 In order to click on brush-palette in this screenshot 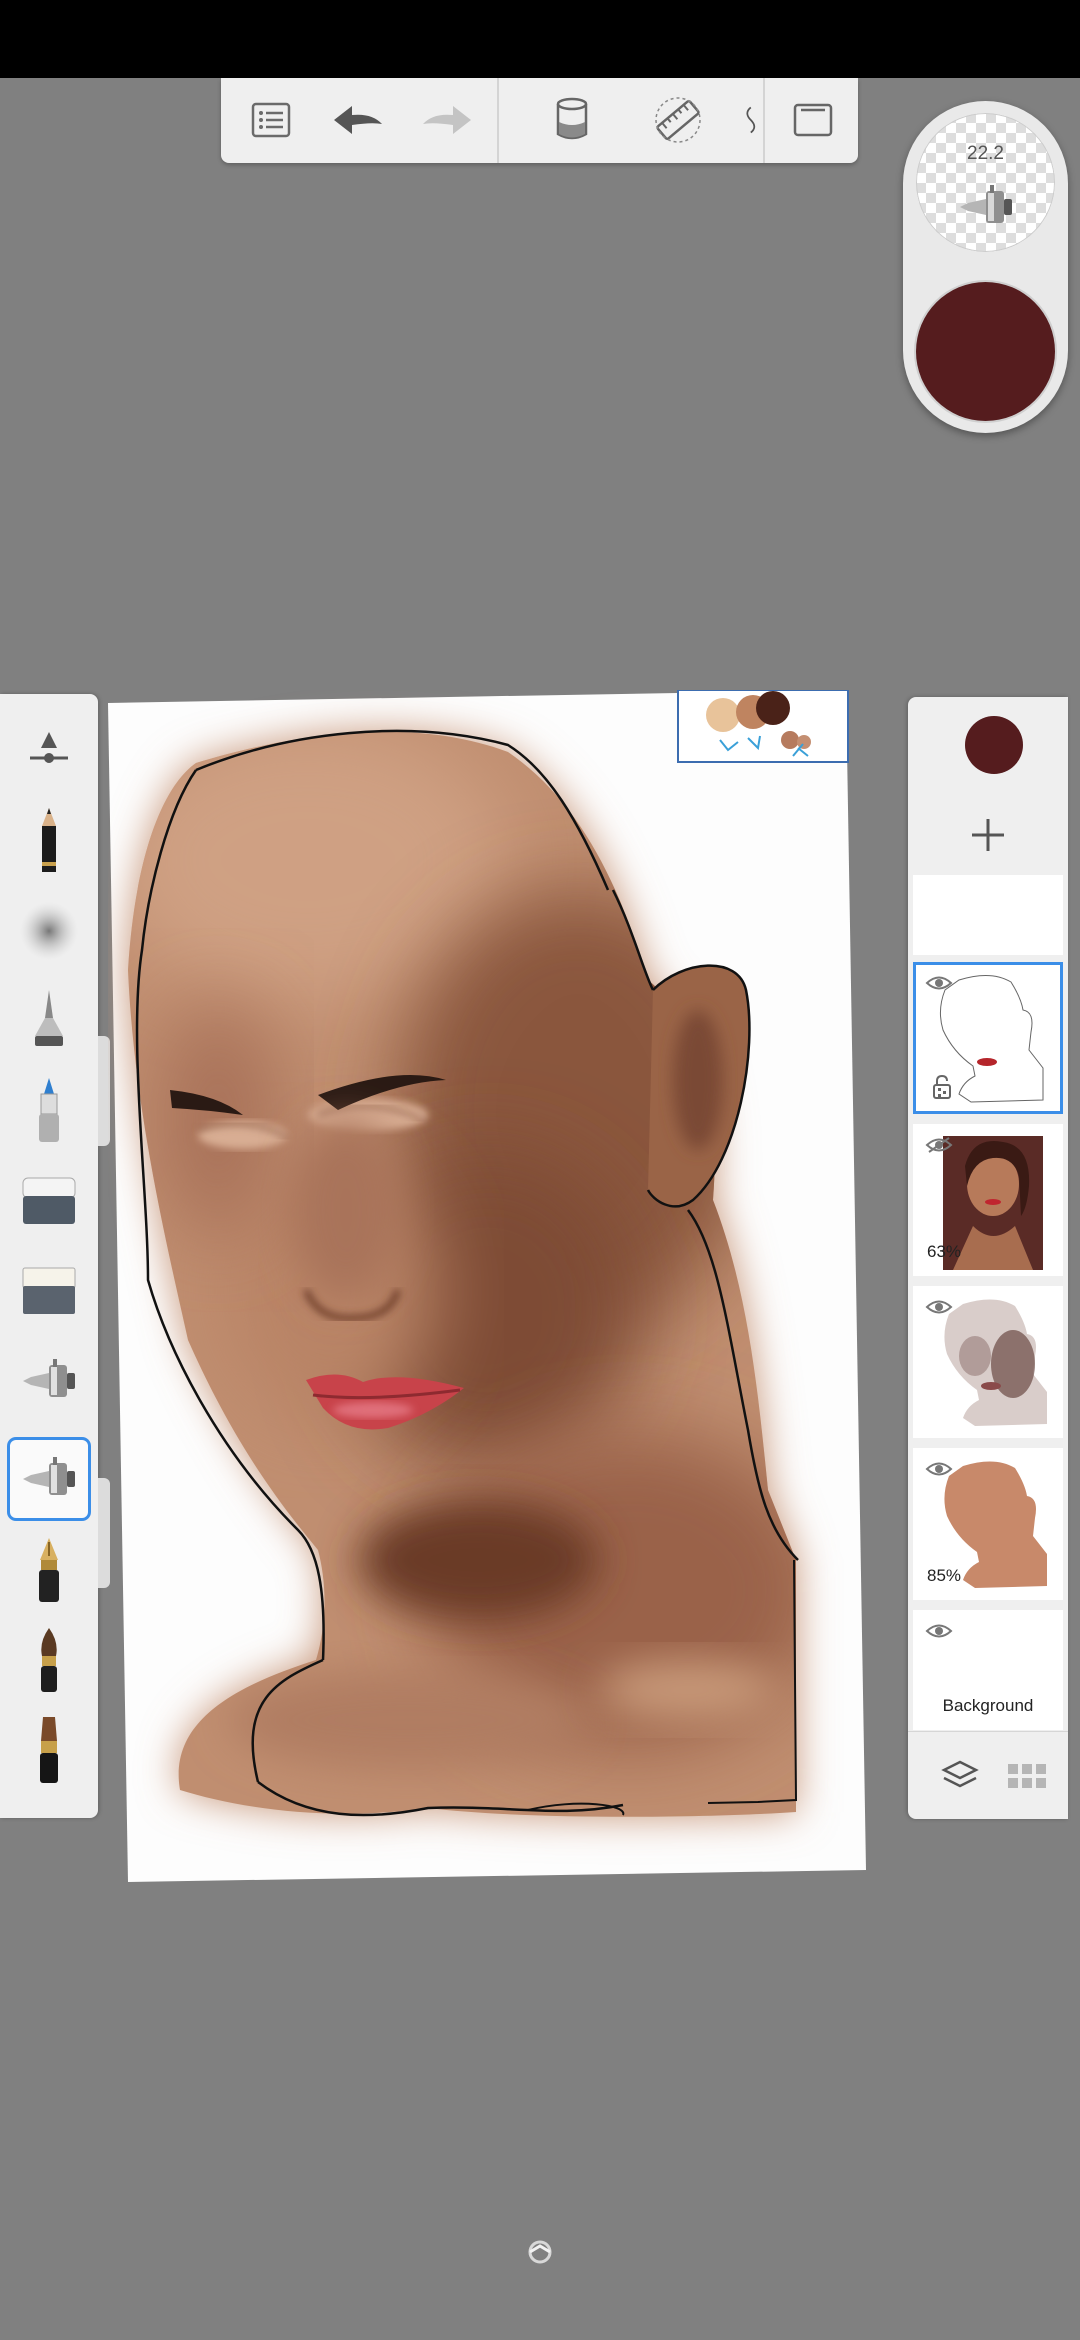, I will do `click(49, 1256)`.